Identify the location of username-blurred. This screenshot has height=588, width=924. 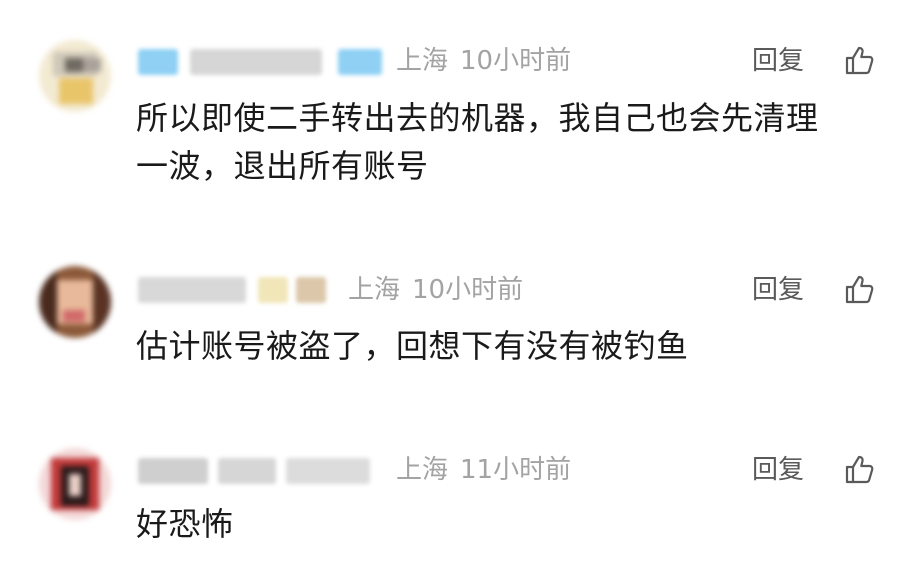
(263, 471).